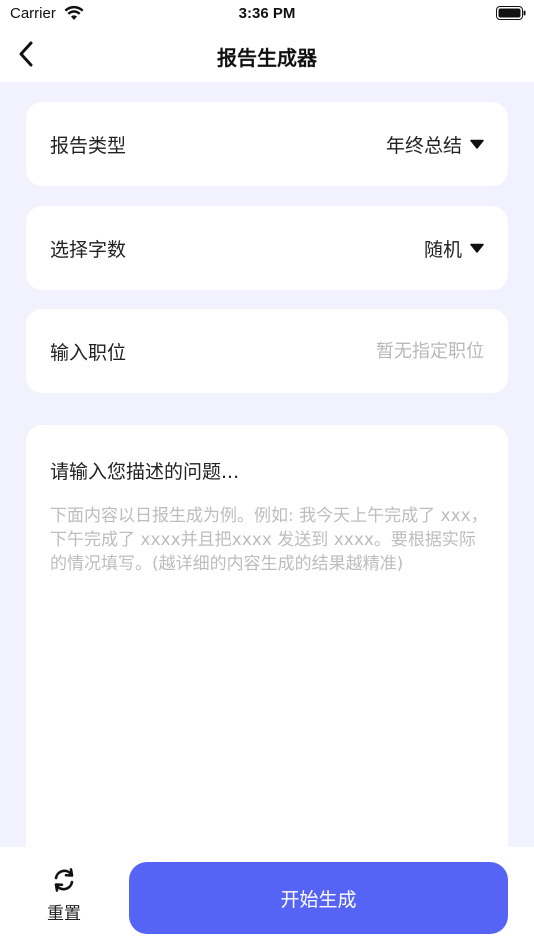 Image resolution: width=534 pixels, height=950 pixels. I want to click on report-type-label: 报告类型, so click(88, 145).